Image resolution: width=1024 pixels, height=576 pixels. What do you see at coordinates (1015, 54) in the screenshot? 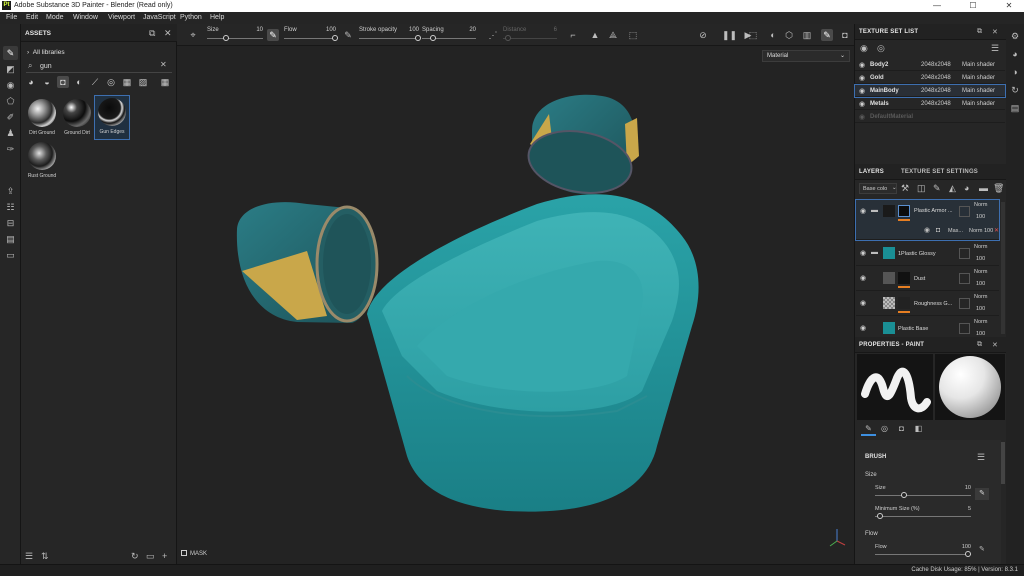
I see `display-settings-icon: ◕` at bounding box center [1015, 54].